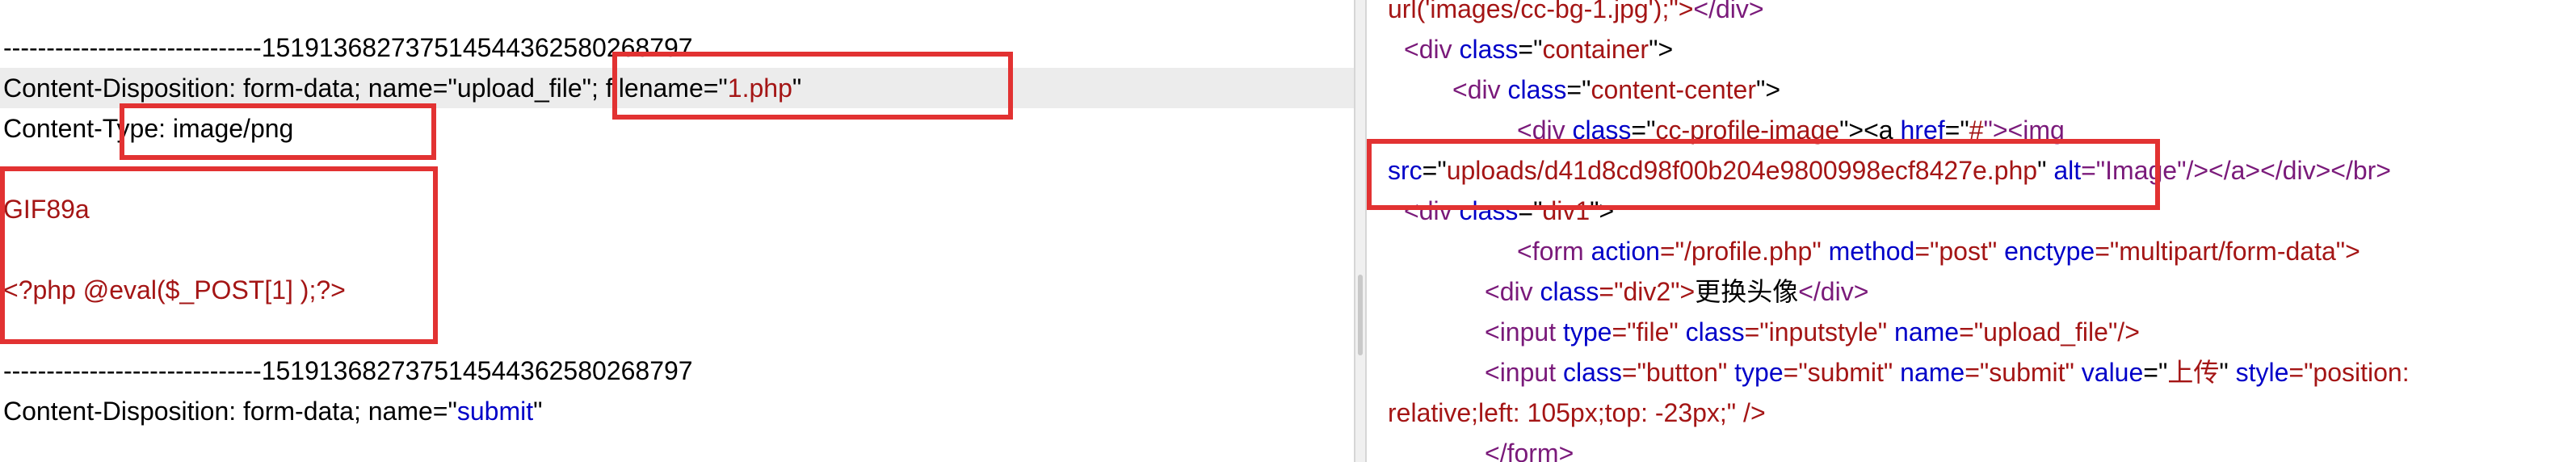 This screenshot has height=462, width=2576. I want to click on content-type-line: Content-Type: image/png, so click(149, 128).